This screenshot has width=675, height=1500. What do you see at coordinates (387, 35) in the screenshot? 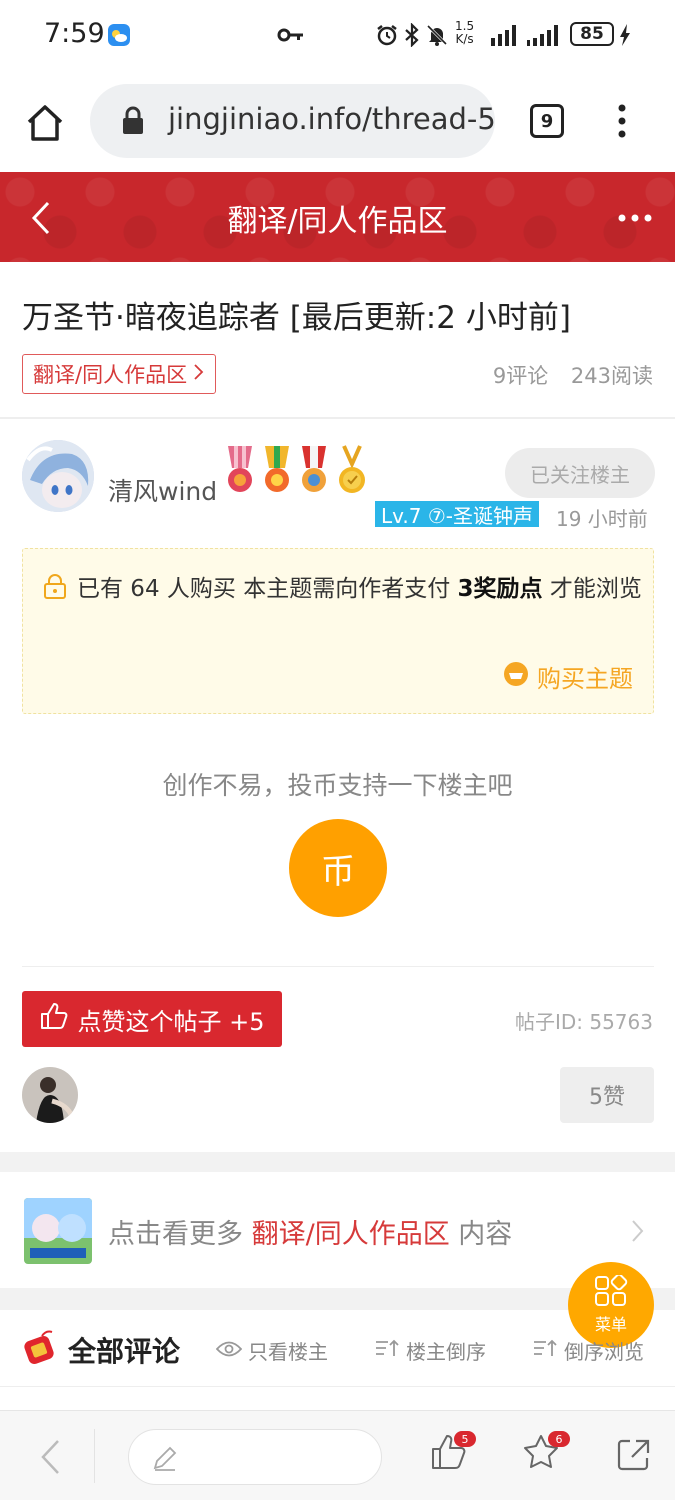
I see `alarm-icon` at bounding box center [387, 35].